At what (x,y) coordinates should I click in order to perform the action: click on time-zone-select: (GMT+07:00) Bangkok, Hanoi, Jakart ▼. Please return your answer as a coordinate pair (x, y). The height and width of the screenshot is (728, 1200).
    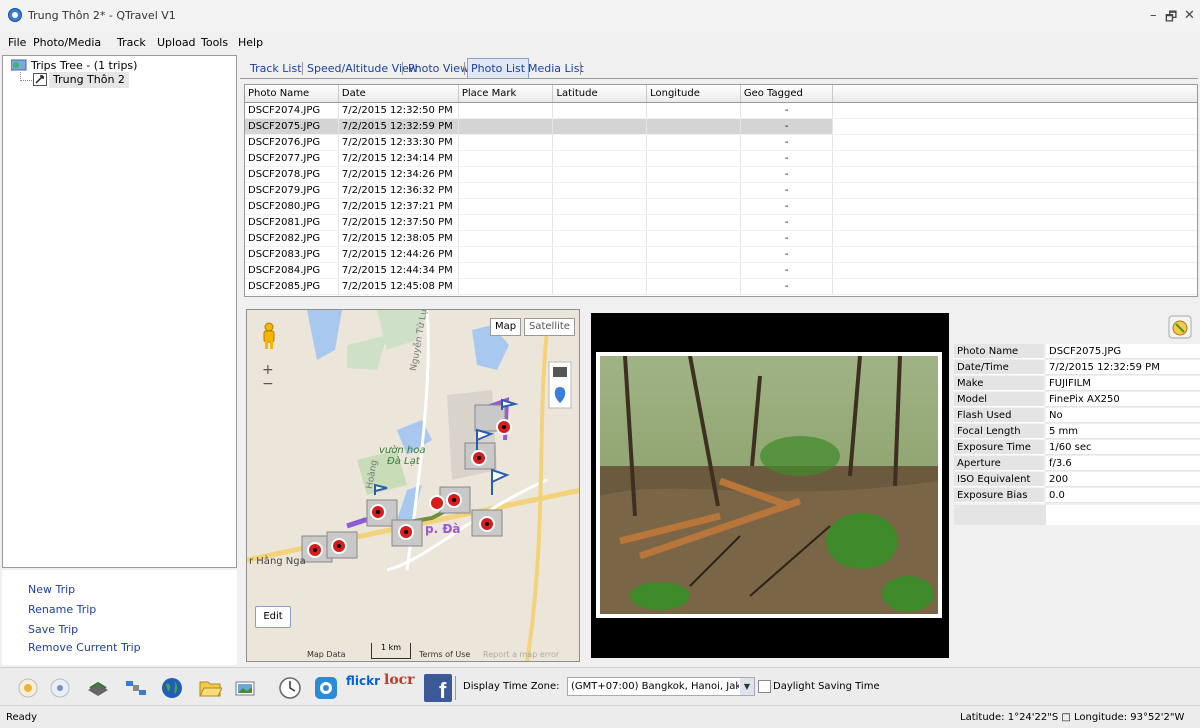
    Looking at the image, I should click on (661, 686).